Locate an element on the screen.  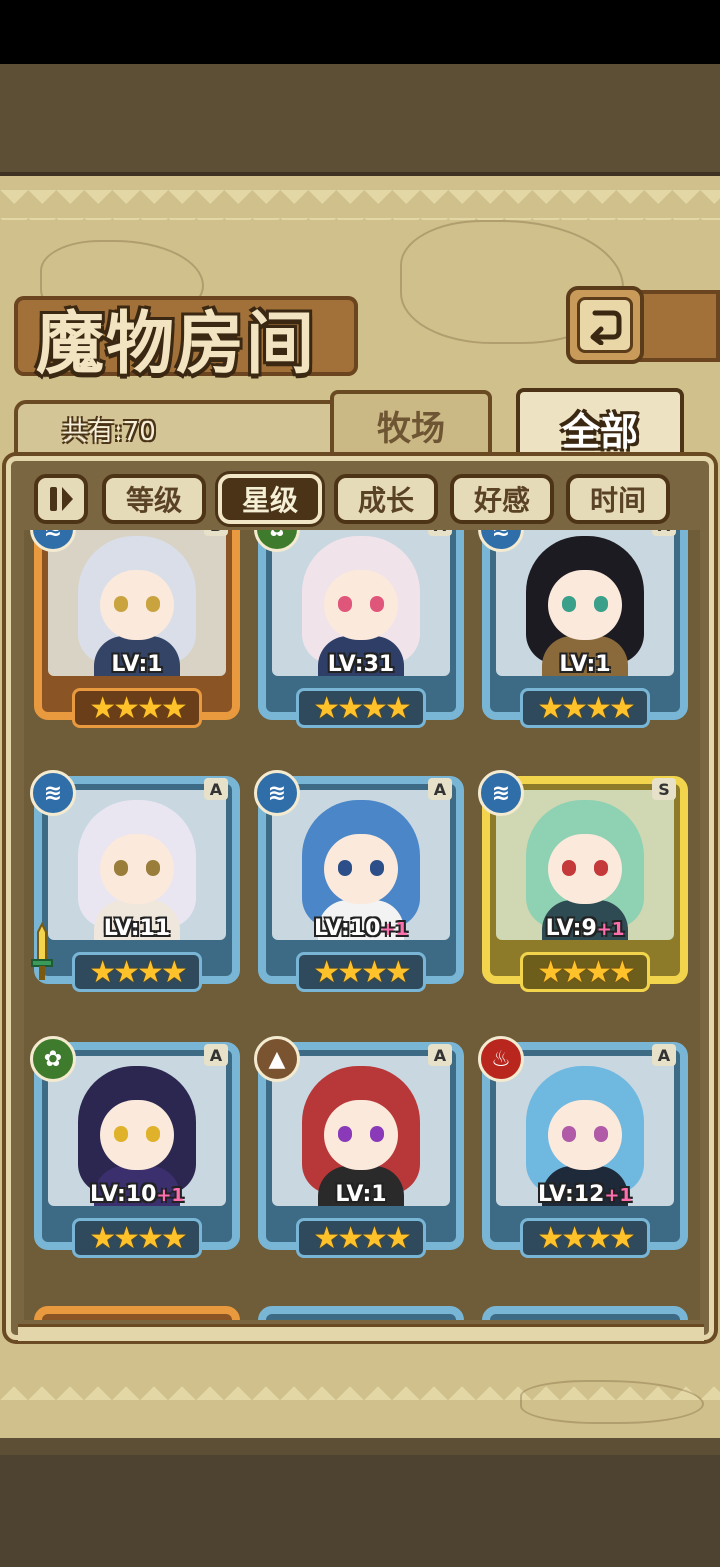
level-text: LV:11 is located at coordinates (137, 928).